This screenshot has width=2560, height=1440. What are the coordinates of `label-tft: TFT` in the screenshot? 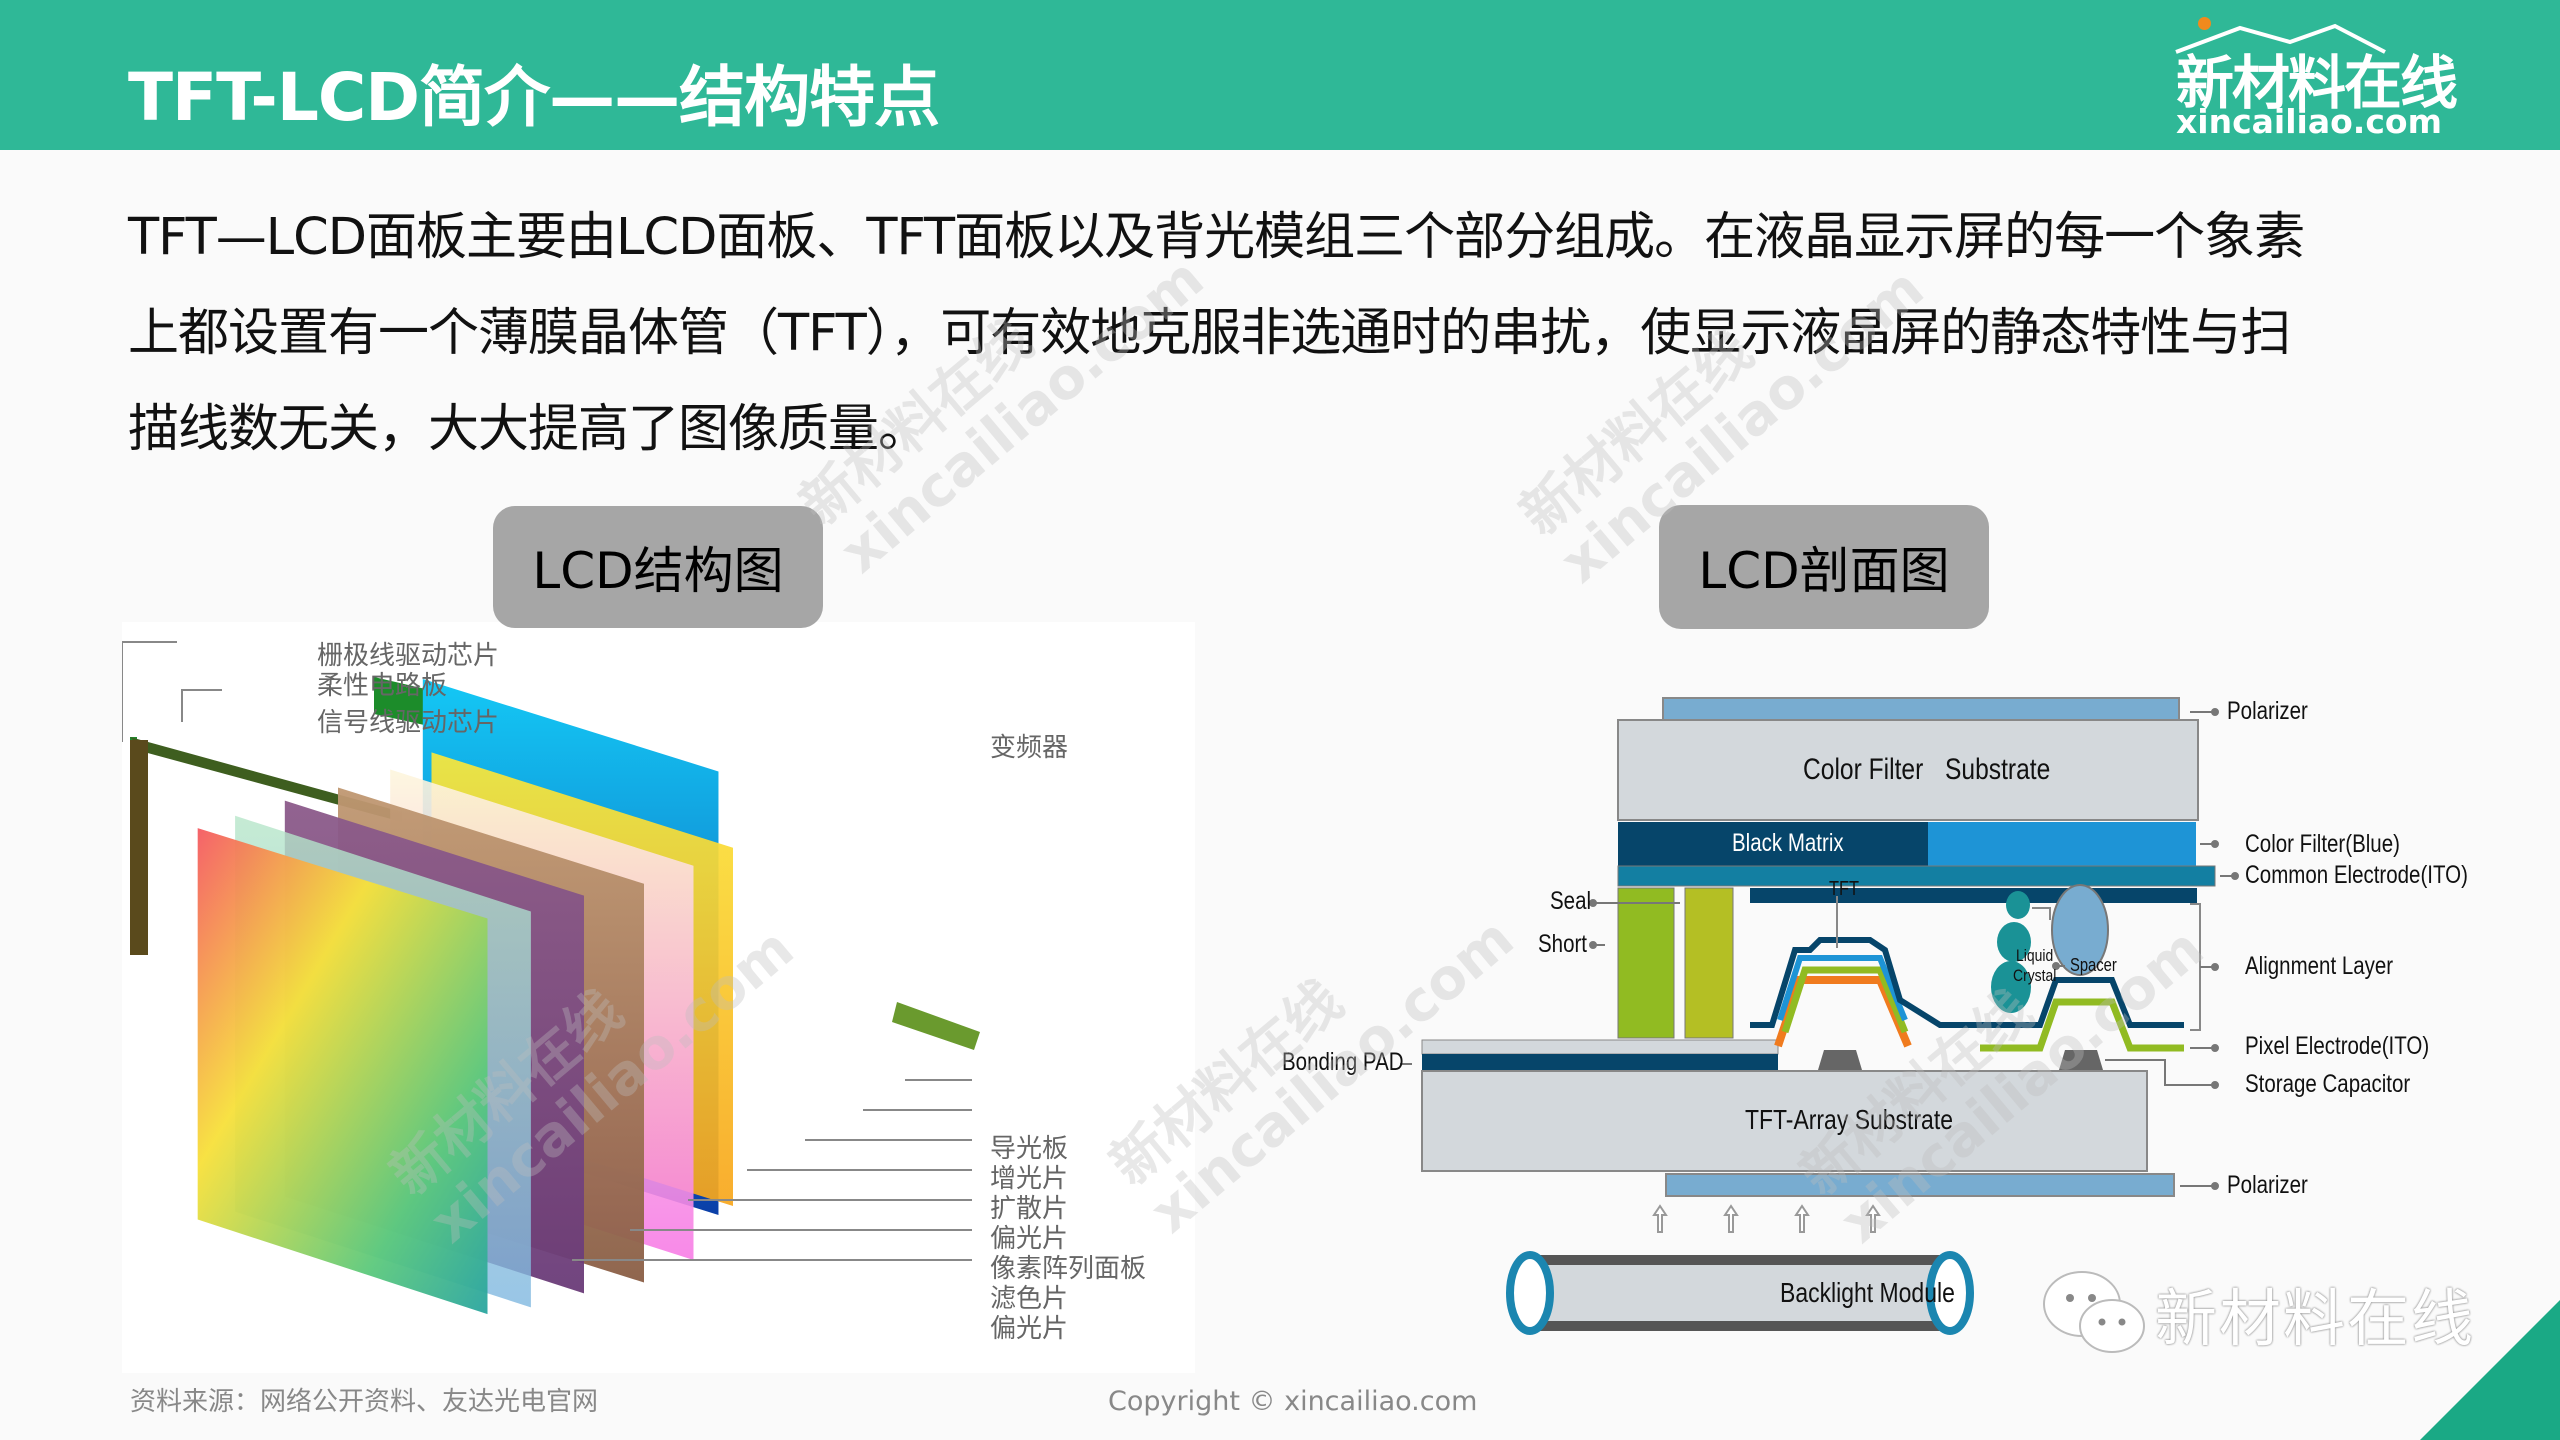 It's located at (1844, 889).